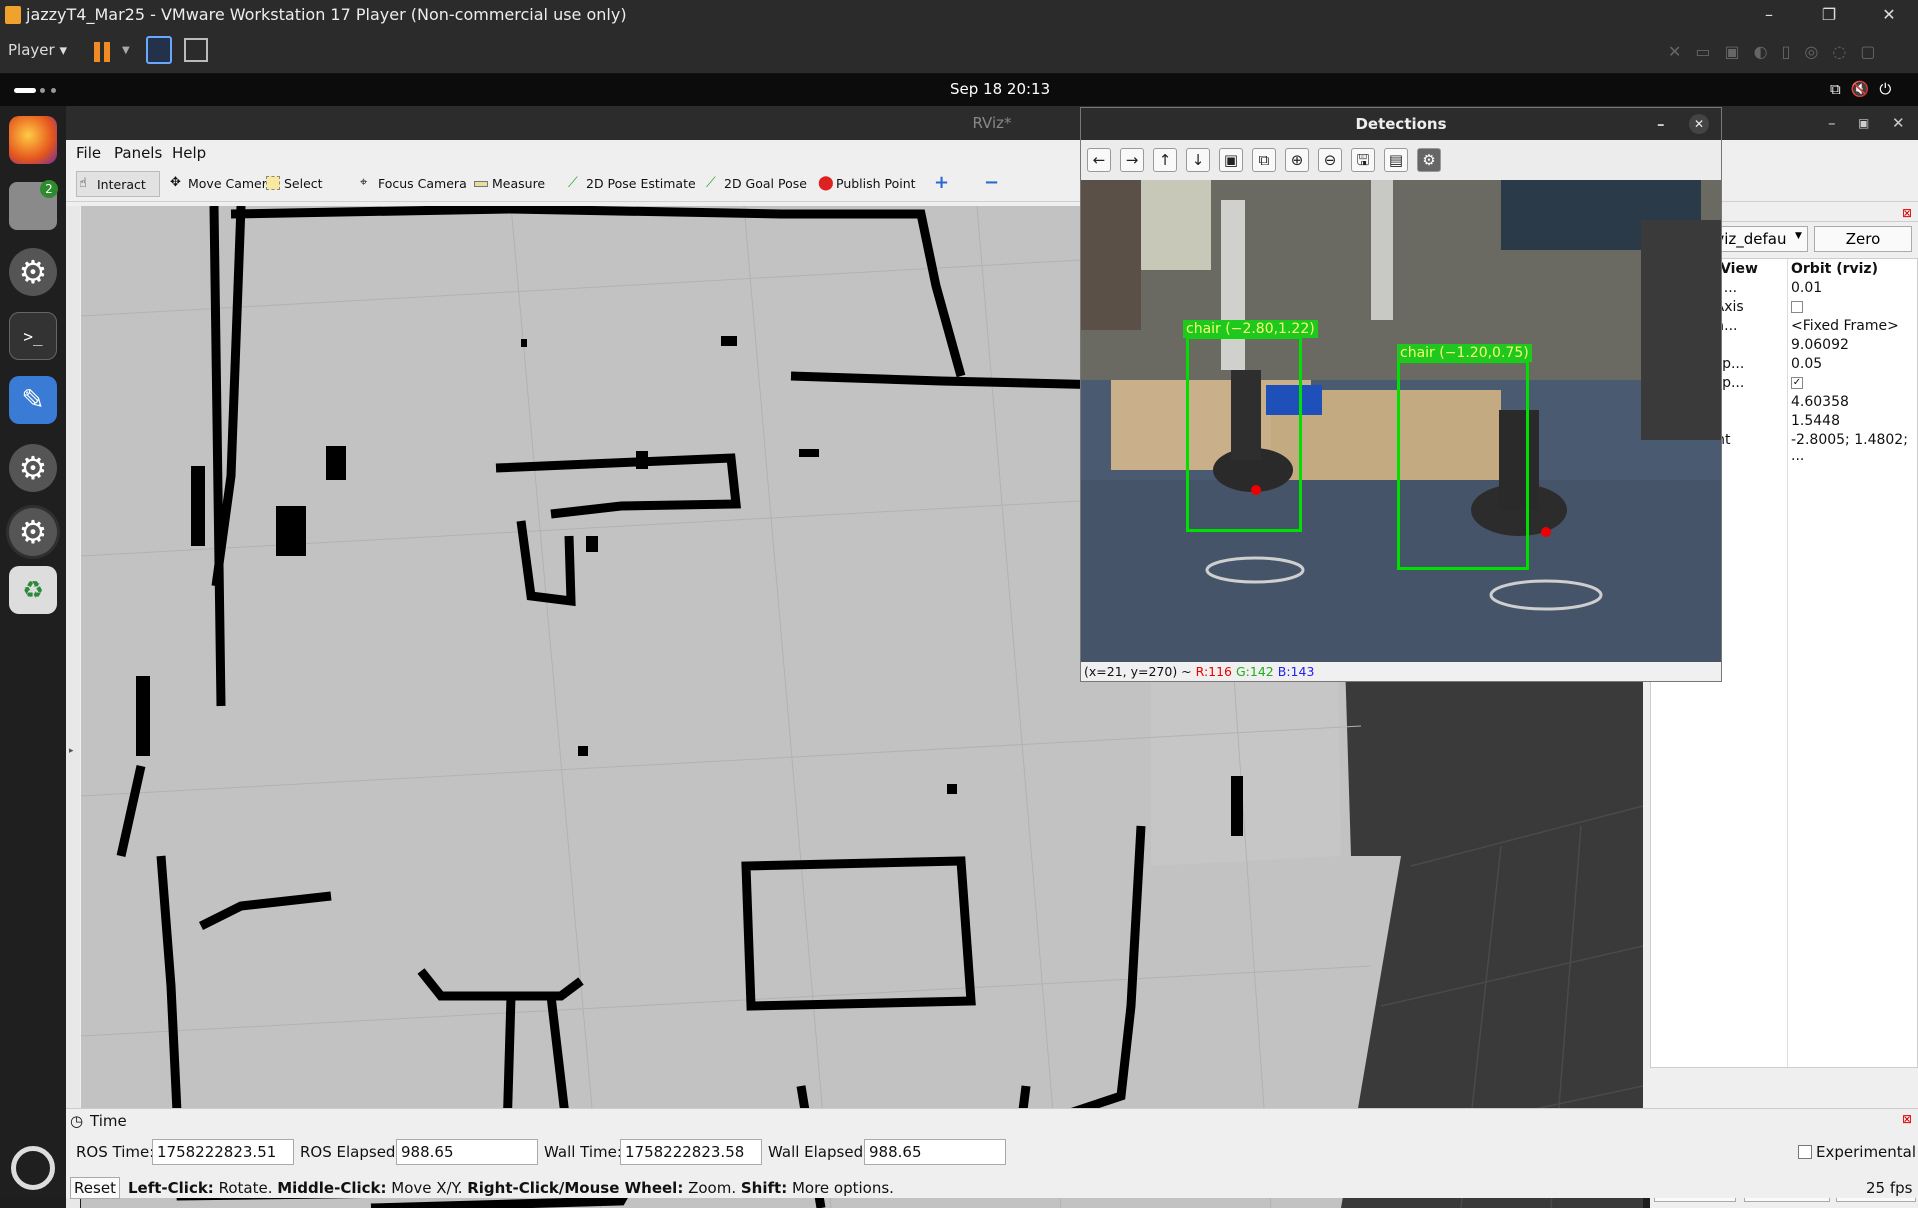  I want to click on select-tool: Select, so click(293, 184).